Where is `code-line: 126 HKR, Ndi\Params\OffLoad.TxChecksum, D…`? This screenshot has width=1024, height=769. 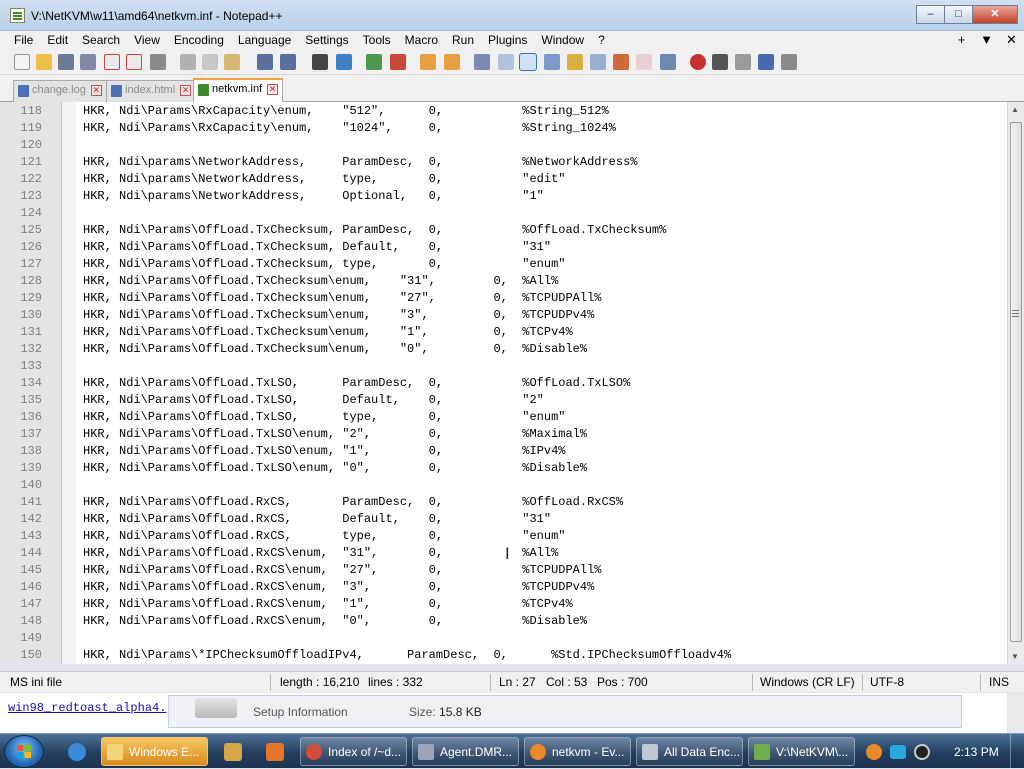
code-line: 126 HKR, Ndi\Params\OffLoad.TxChecksum, D… is located at coordinates (500, 247).